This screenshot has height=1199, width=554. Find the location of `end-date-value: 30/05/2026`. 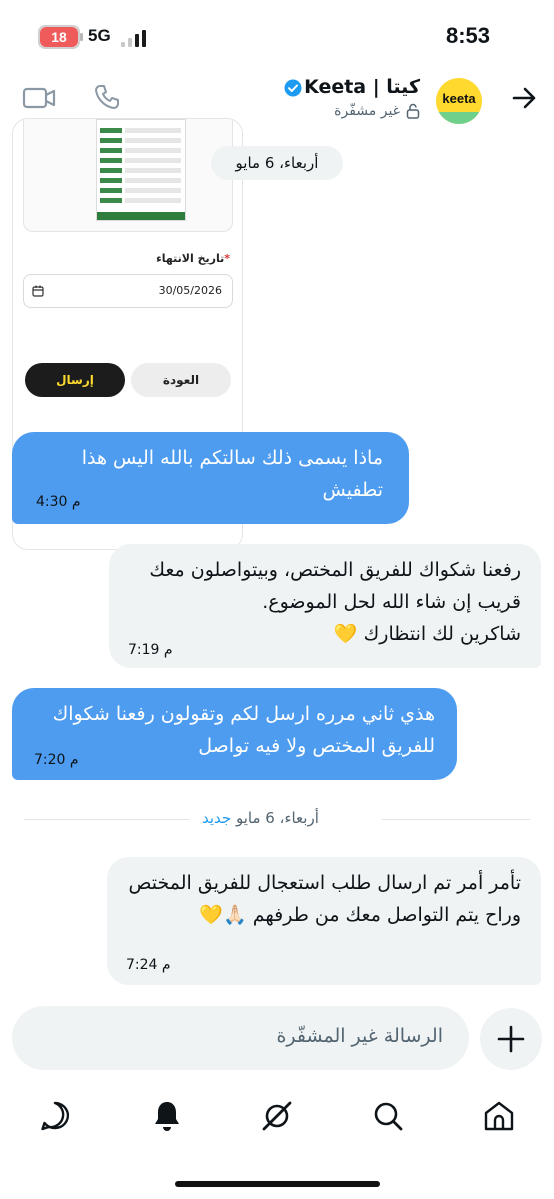

end-date-value: 30/05/2026 is located at coordinates (190, 290).